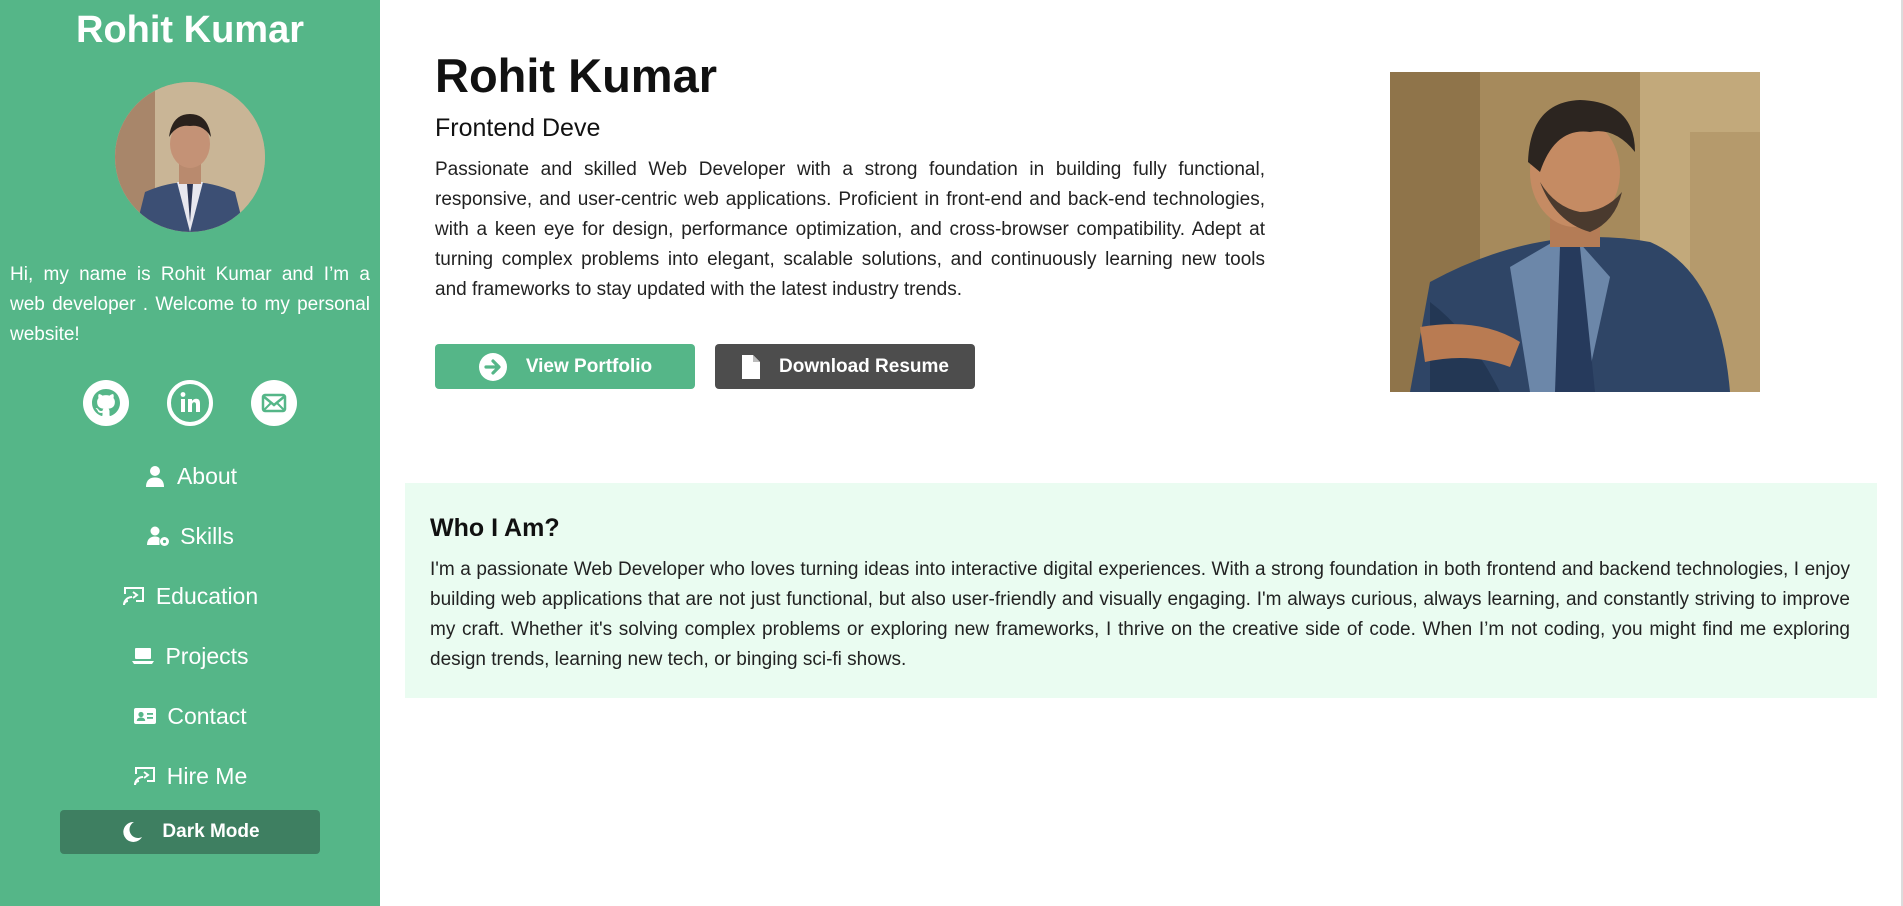 This screenshot has width=1903, height=906. Describe the element at coordinates (133, 831) in the screenshot. I see `moon-icon` at that location.